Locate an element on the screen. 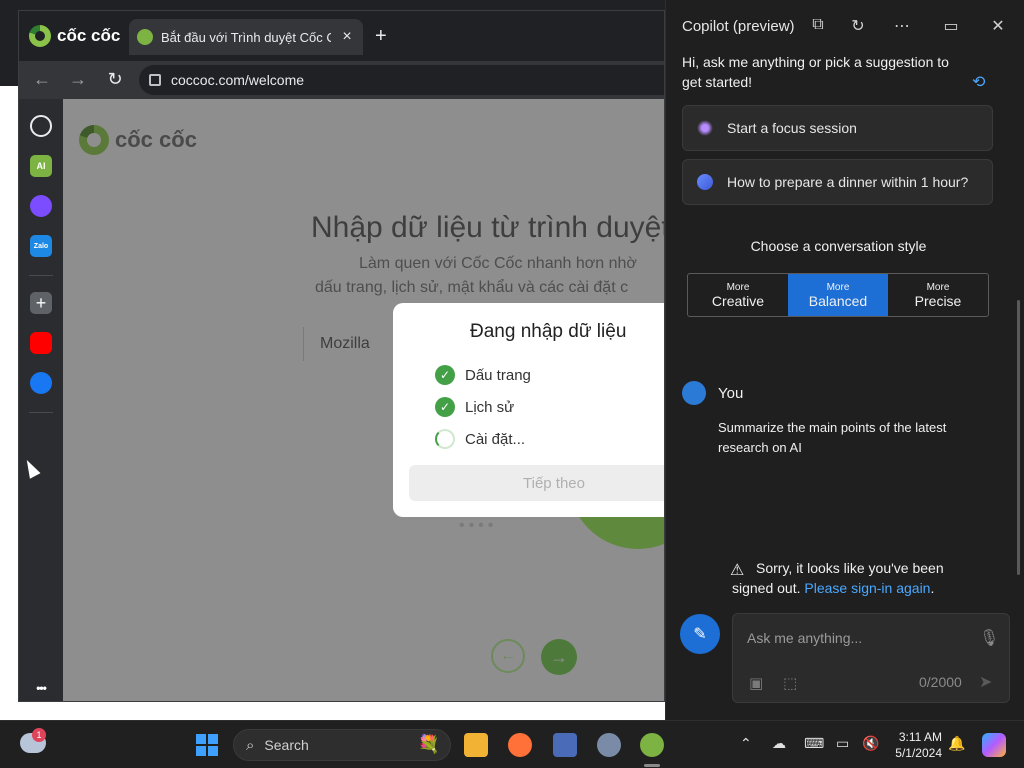 The height and width of the screenshot is (768, 1024). import-item-label: Lịch sử is located at coordinates (490, 407).